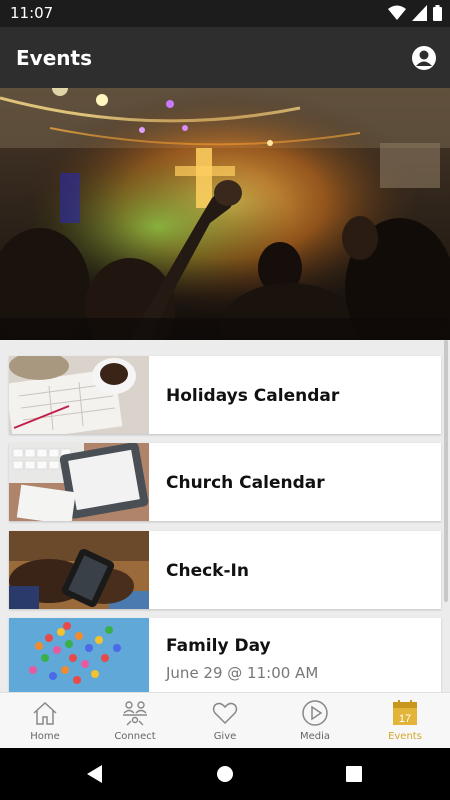  What do you see at coordinates (225, 13) in the screenshot?
I see `status-bar: 11:07` at bounding box center [225, 13].